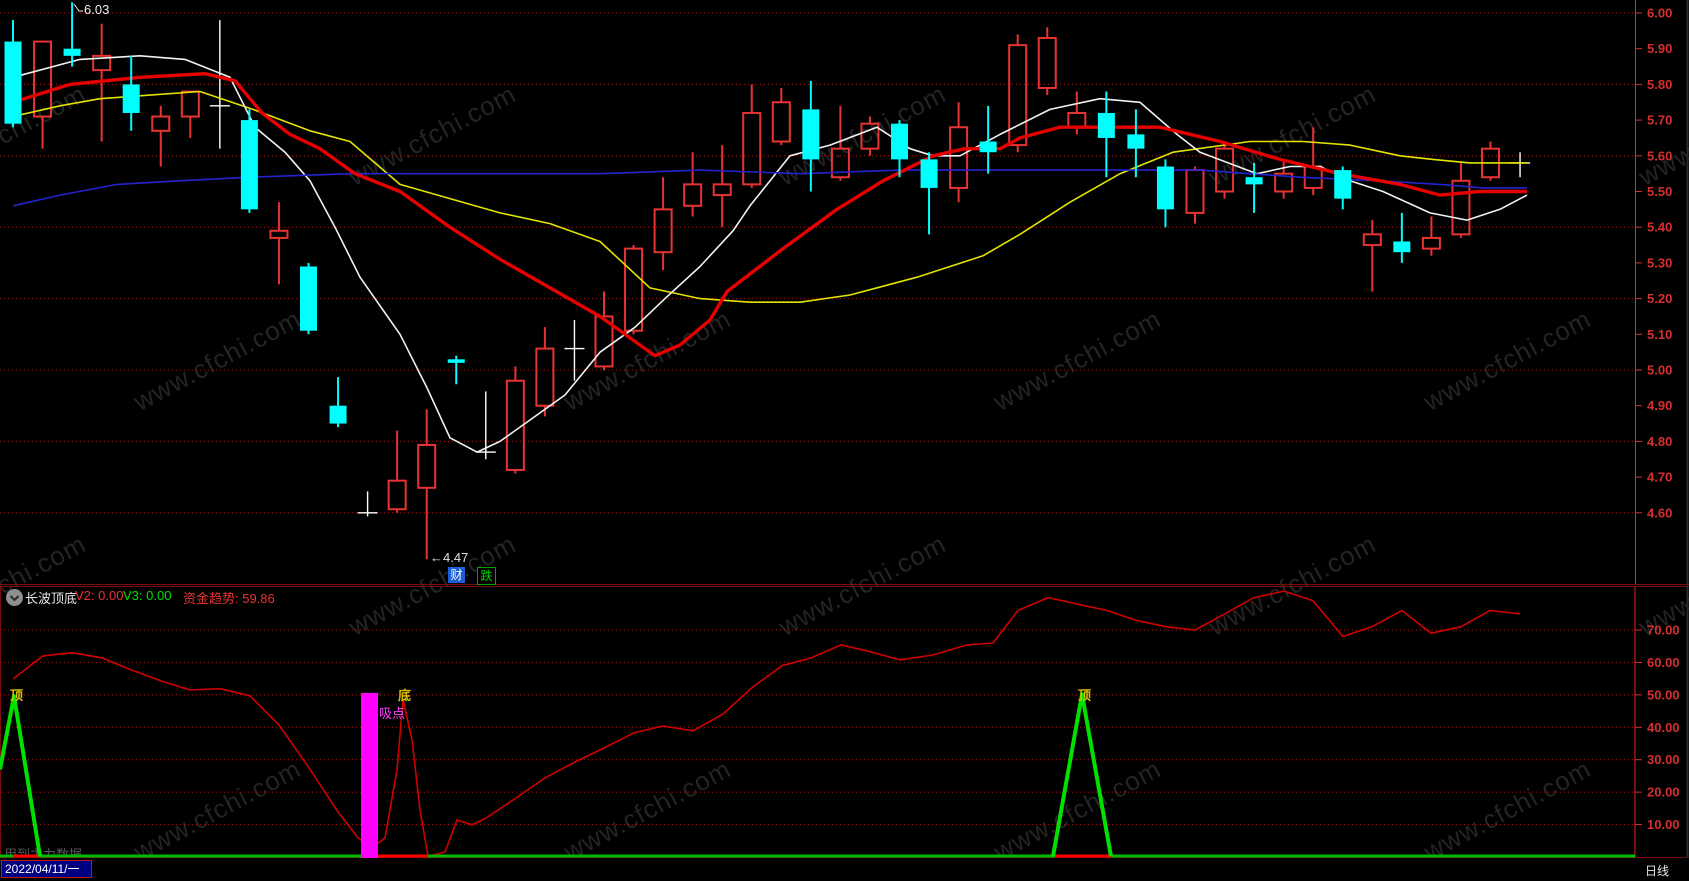 The width and height of the screenshot is (1689, 881). Describe the element at coordinates (46, 869) in the screenshot. I see `date-box: 2022/04/11/一` at that location.